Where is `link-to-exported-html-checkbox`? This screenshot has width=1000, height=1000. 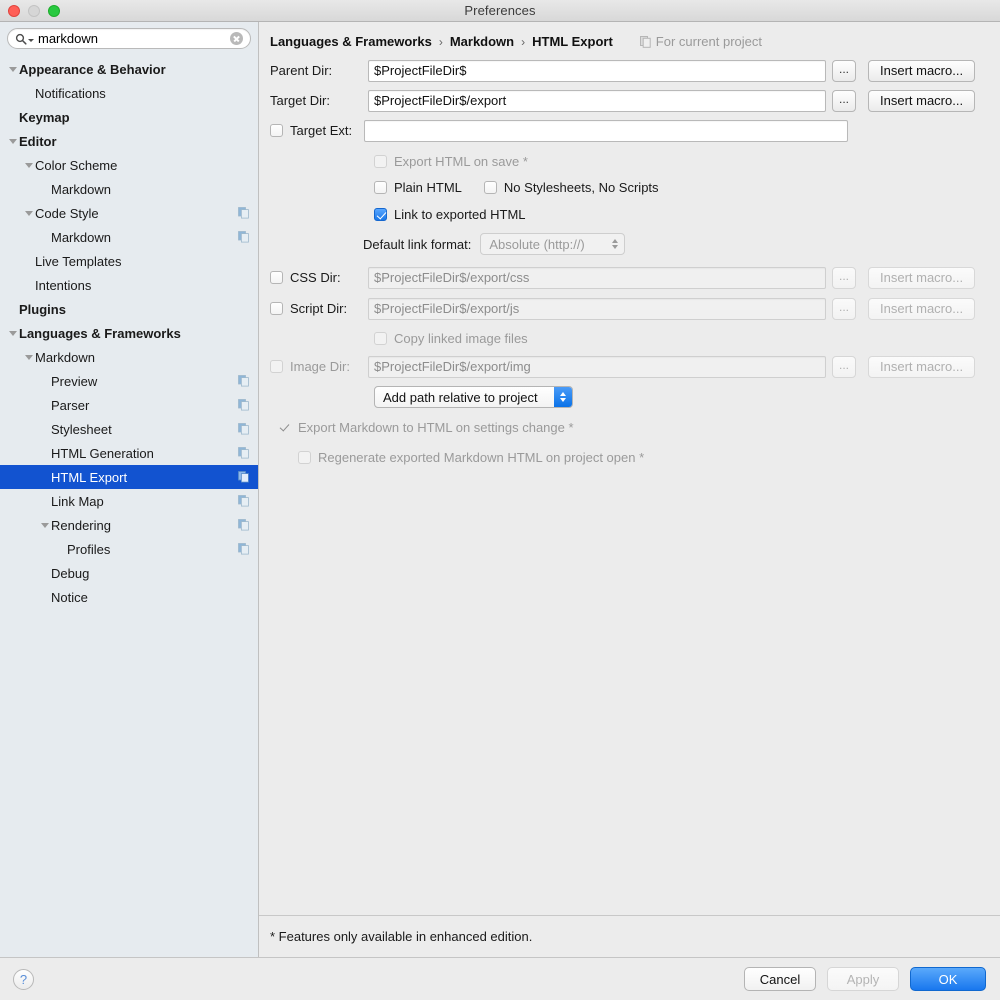 link-to-exported-html-checkbox is located at coordinates (380, 214).